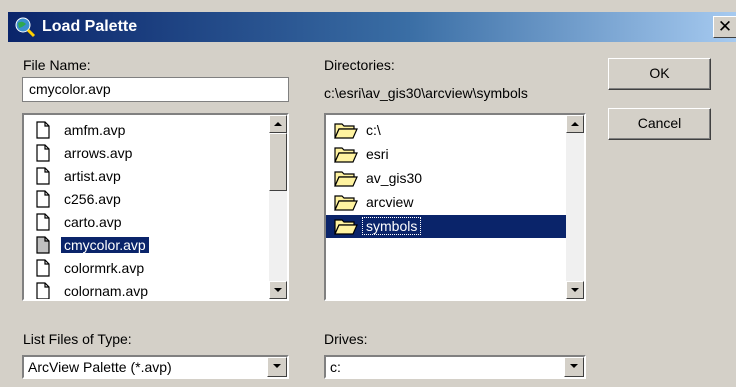 This screenshot has height=387, width=736. I want to click on file-list-item: arrows.avp, so click(146, 153).